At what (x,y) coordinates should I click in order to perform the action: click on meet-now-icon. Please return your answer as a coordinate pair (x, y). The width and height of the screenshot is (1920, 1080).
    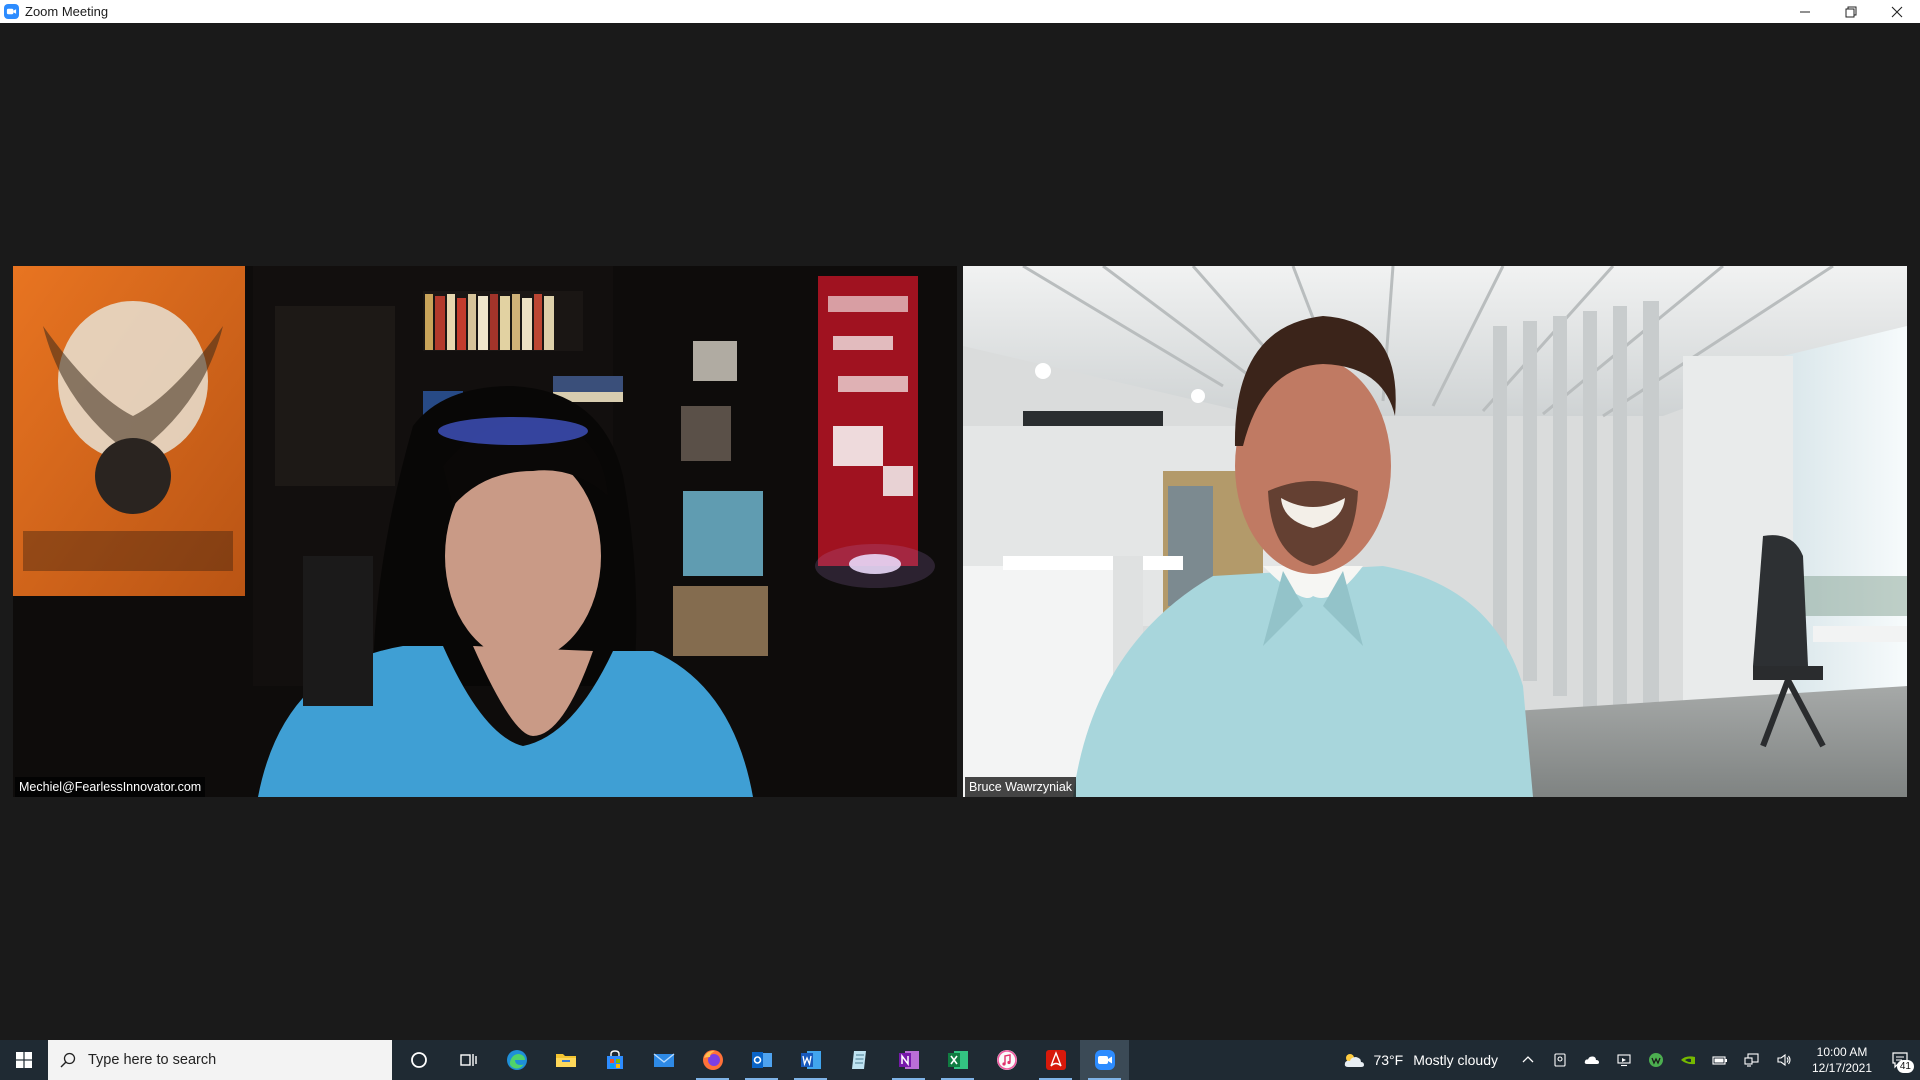
    Looking at the image, I should click on (1560, 1060).